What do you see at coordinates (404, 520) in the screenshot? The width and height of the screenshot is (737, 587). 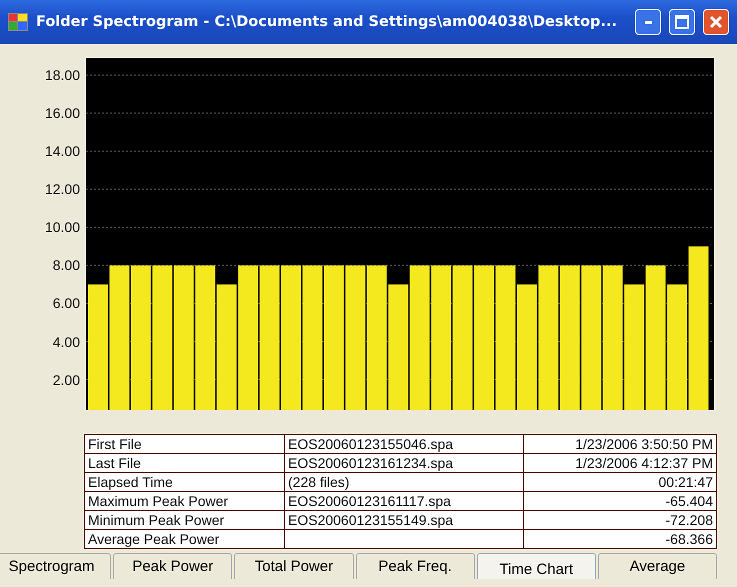 I see `table-cell: EOS20060123155149.spa` at bounding box center [404, 520].